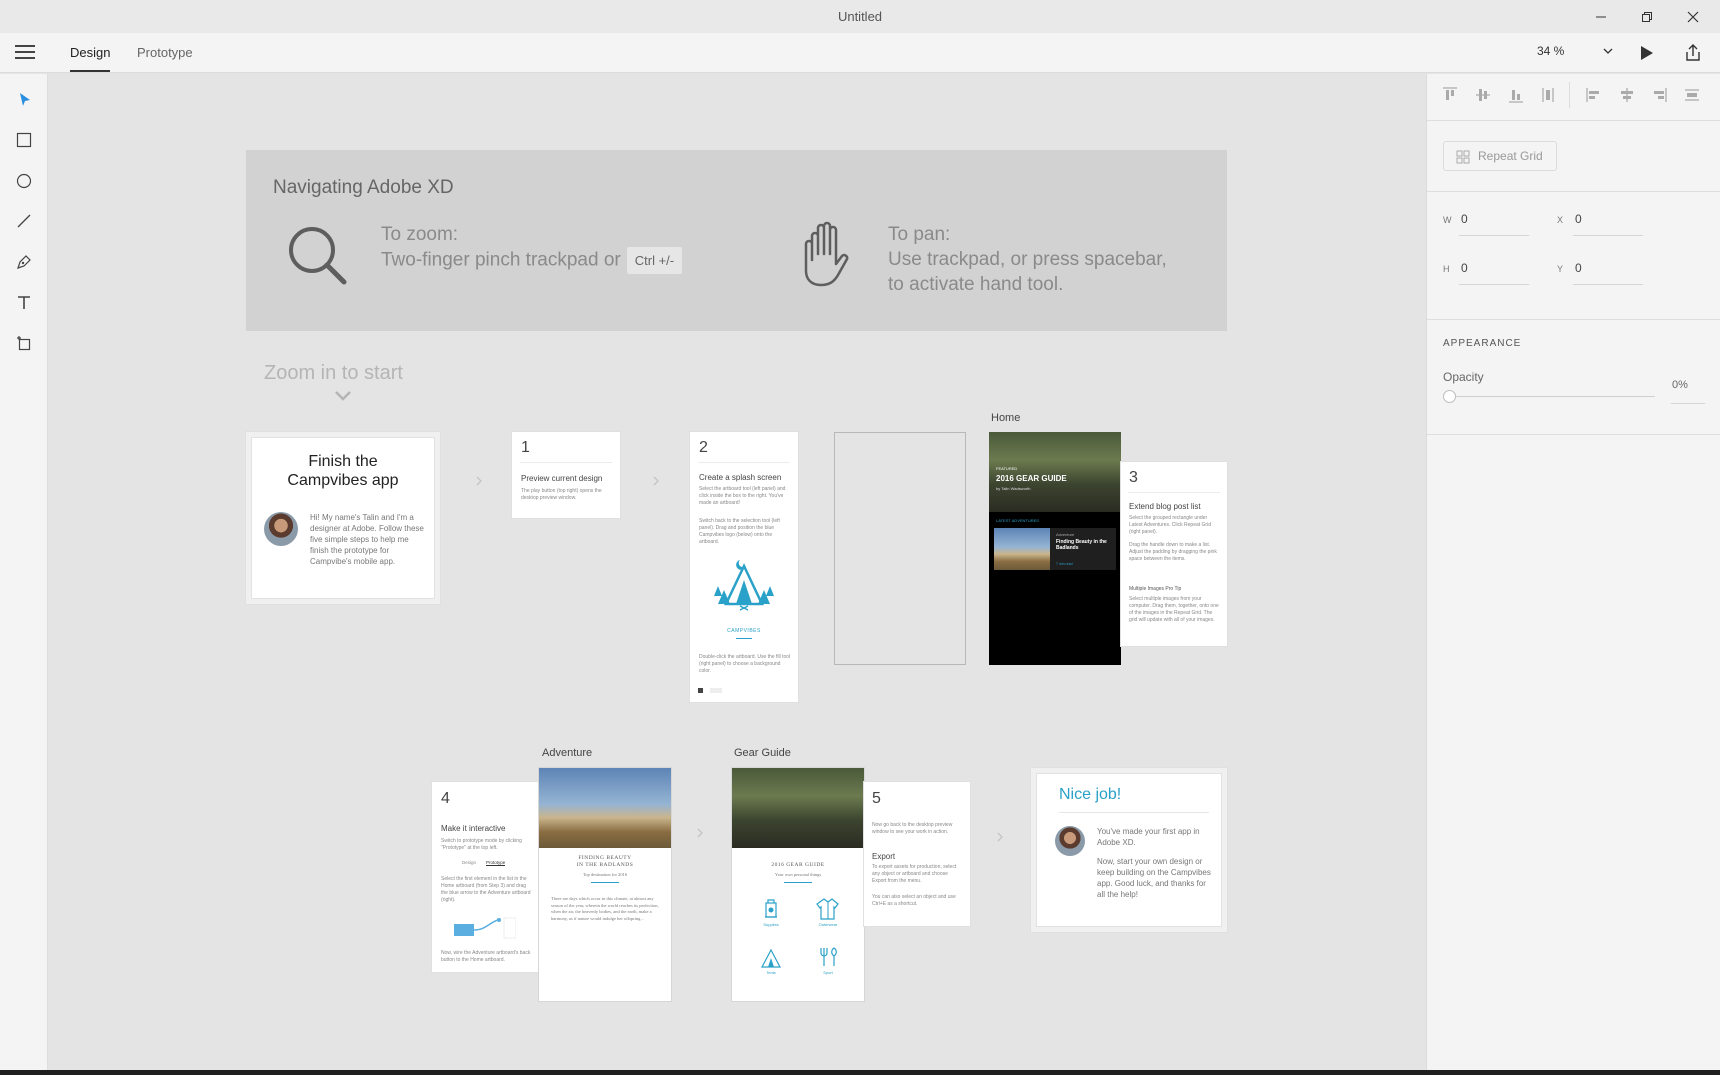  Describe the element at coordinates (1601, 16) in the screenshot. I see `minimize-button` at that location.